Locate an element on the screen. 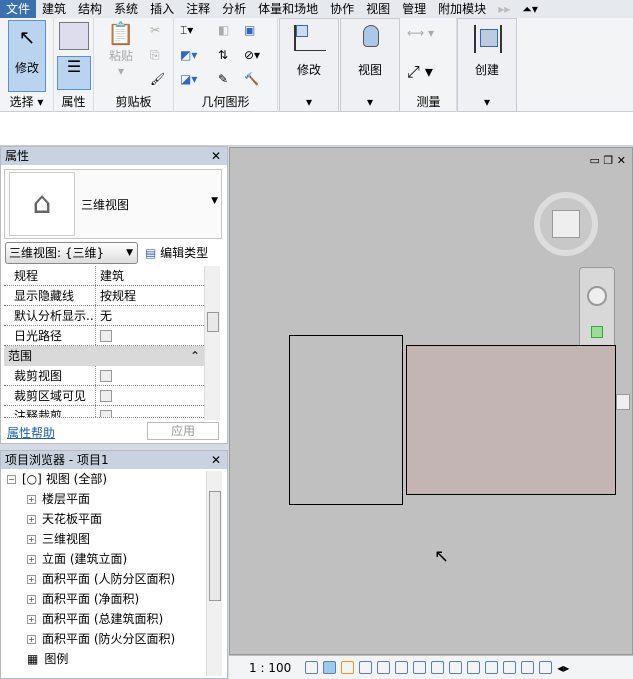 The image size is (633, 679). menu-file: 文件 is located at coordinates (18, 9).